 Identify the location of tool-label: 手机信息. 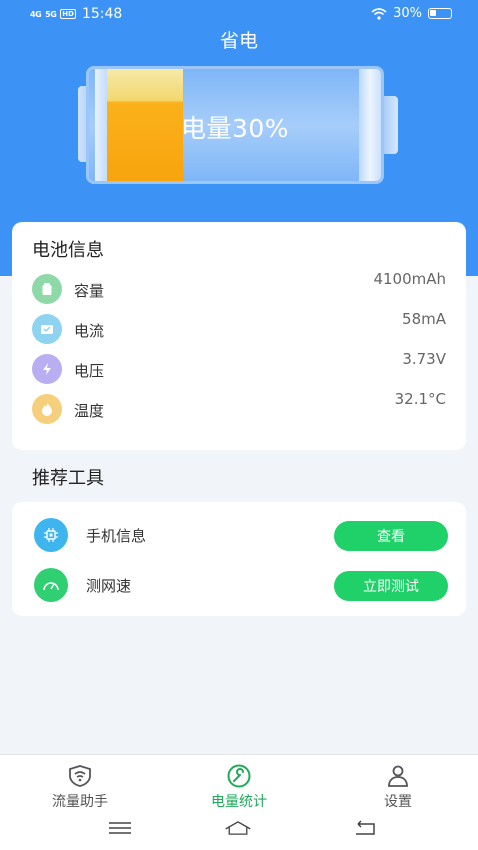
(116, 536).